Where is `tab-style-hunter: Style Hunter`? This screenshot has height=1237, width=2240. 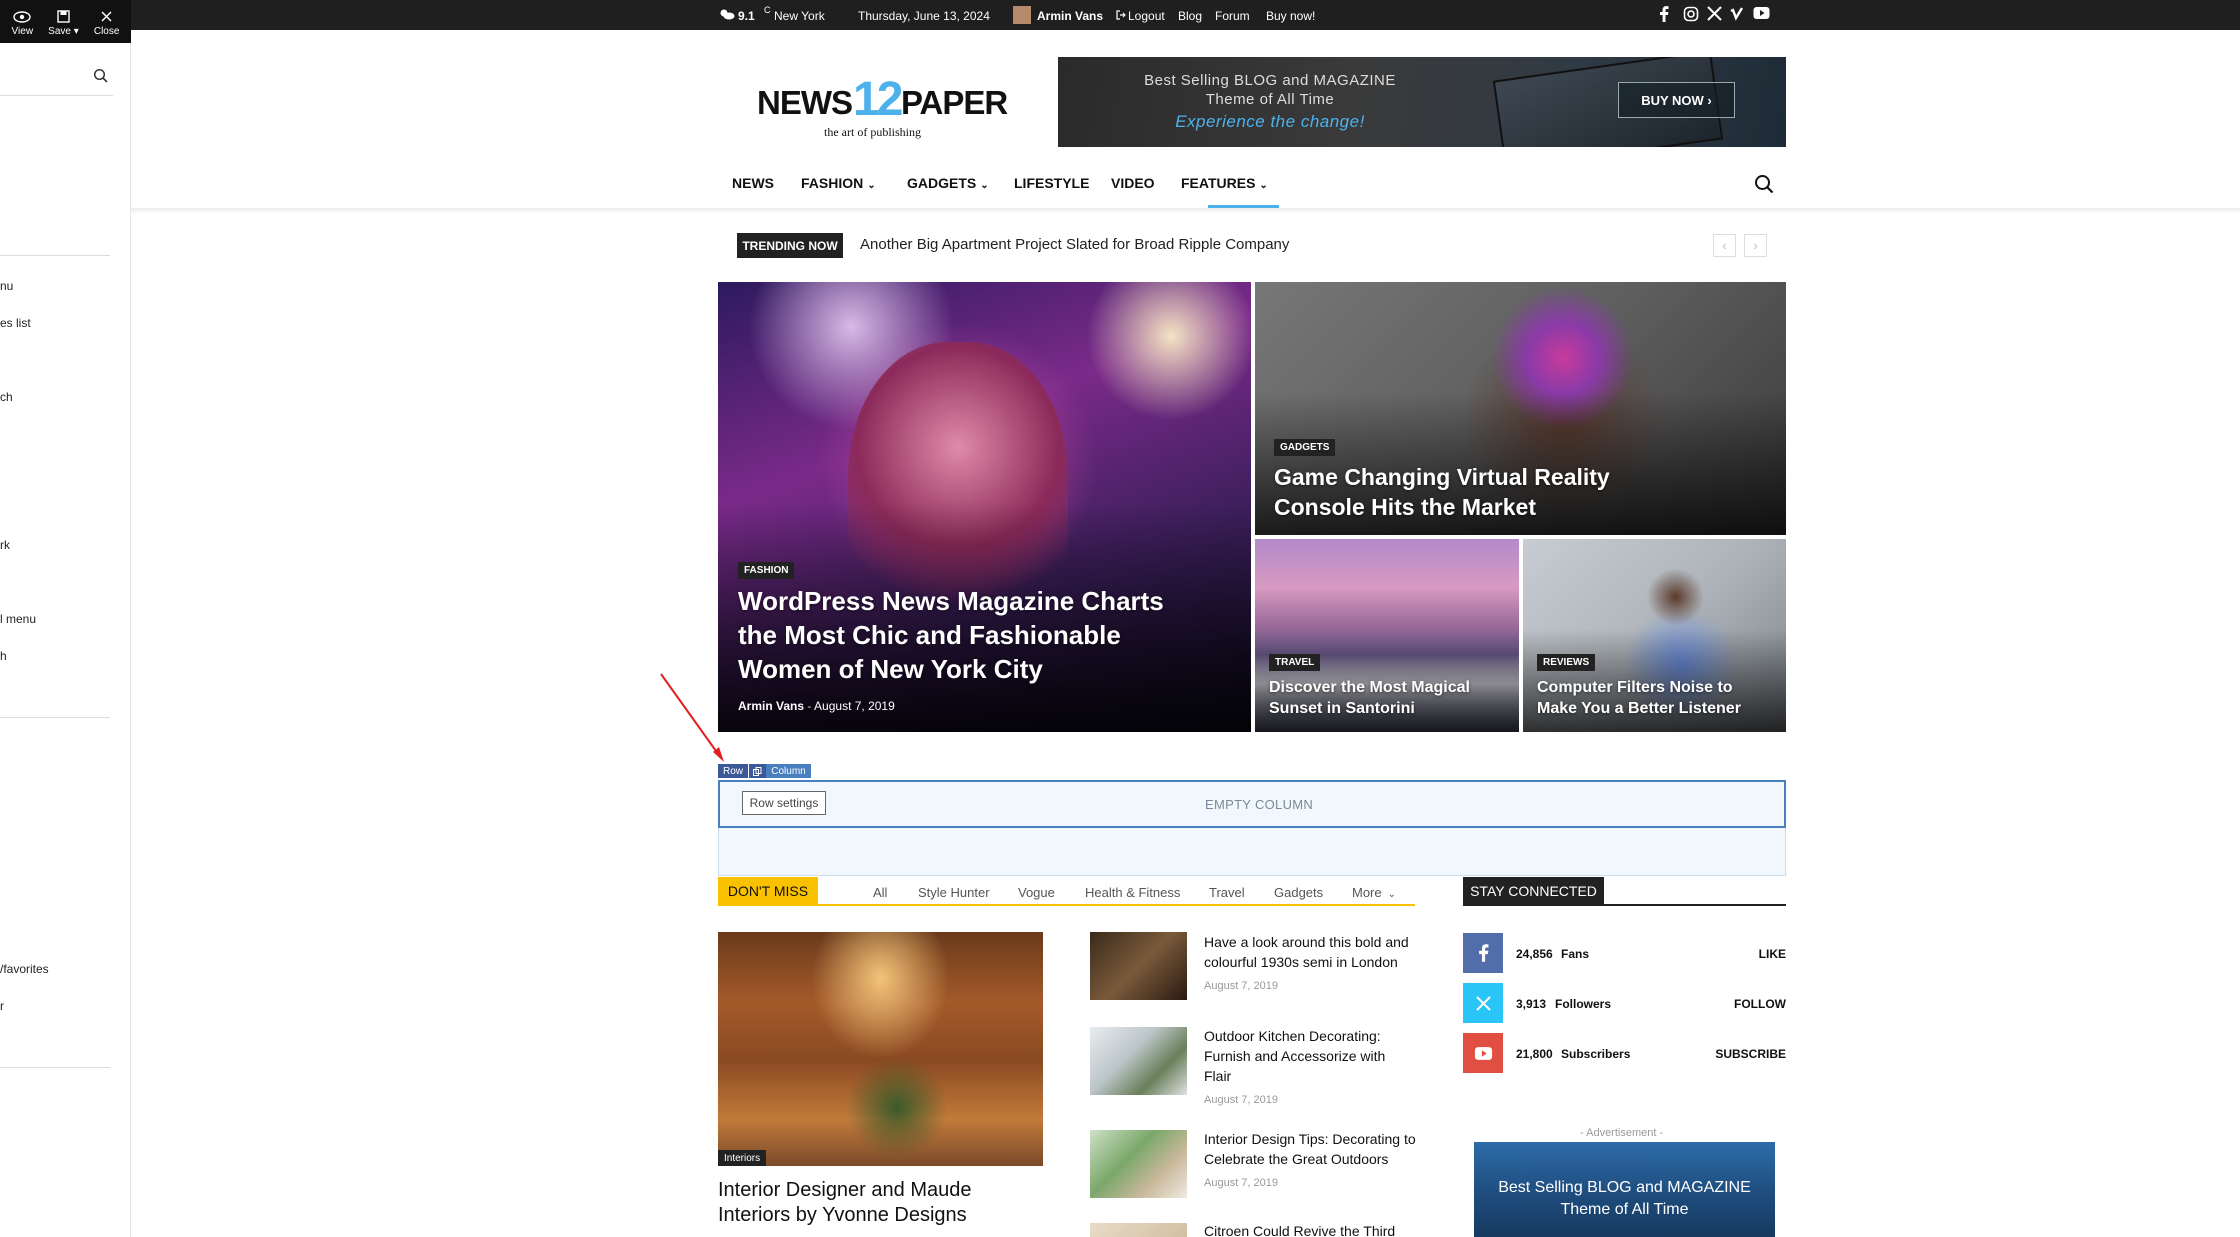
tab-style-hunter: Style Hunter is located at coordinates (954, 892).